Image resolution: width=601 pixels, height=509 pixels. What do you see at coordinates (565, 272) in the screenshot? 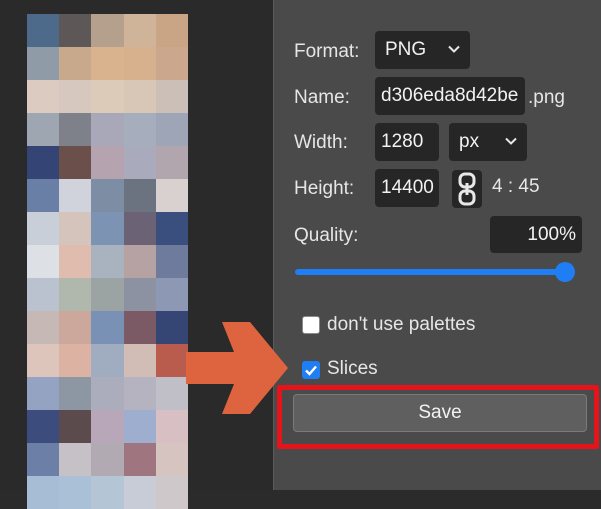
I see `slider-thumb` at bounding box center [565, 272].